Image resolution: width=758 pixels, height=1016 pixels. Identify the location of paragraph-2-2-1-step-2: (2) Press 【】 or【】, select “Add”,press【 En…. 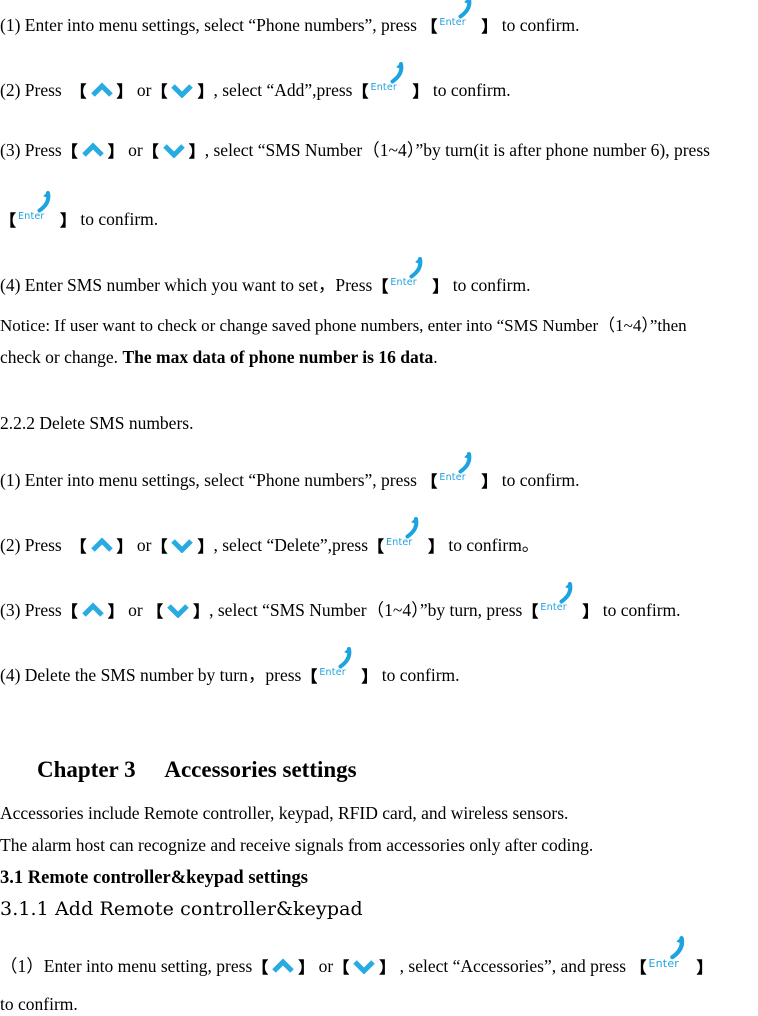
(255, 81).